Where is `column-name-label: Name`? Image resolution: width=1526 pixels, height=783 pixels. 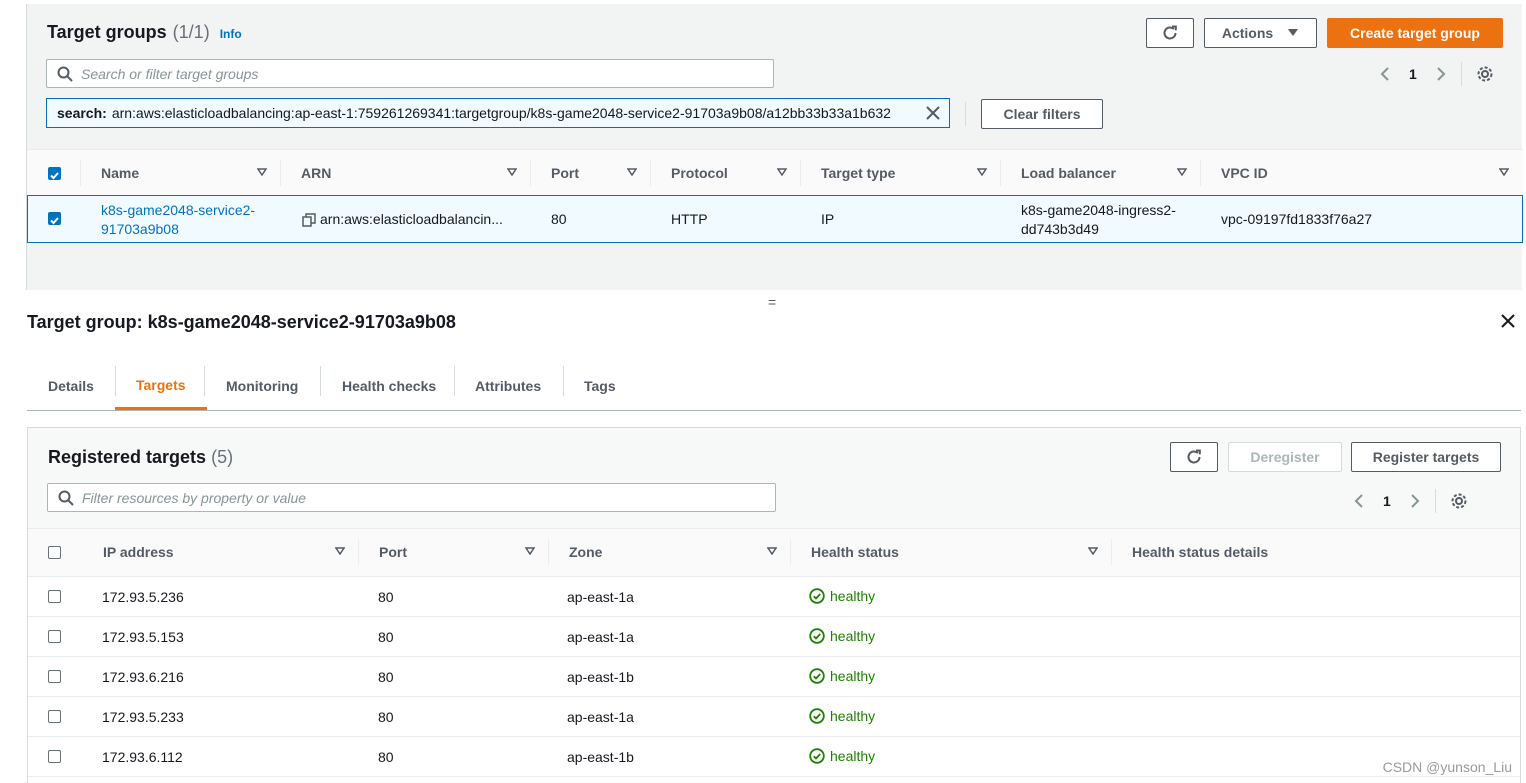 column-name-label: Name is located at coordinates (120, 173).